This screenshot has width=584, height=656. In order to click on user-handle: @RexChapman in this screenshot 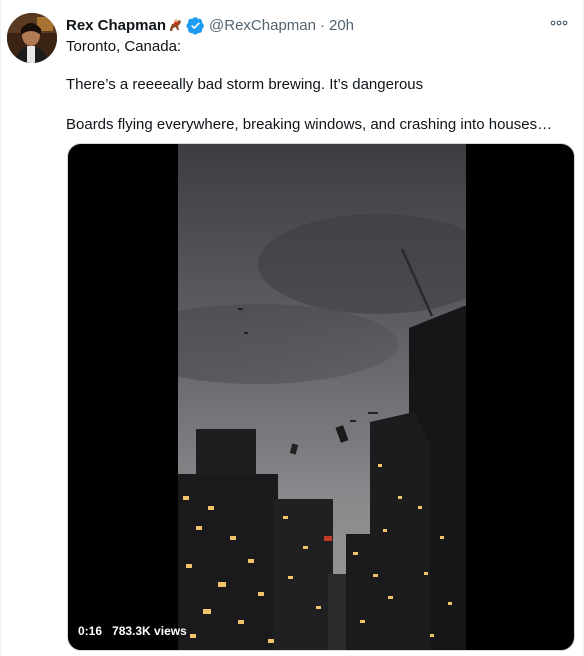, I will do `click(262, 25)`.